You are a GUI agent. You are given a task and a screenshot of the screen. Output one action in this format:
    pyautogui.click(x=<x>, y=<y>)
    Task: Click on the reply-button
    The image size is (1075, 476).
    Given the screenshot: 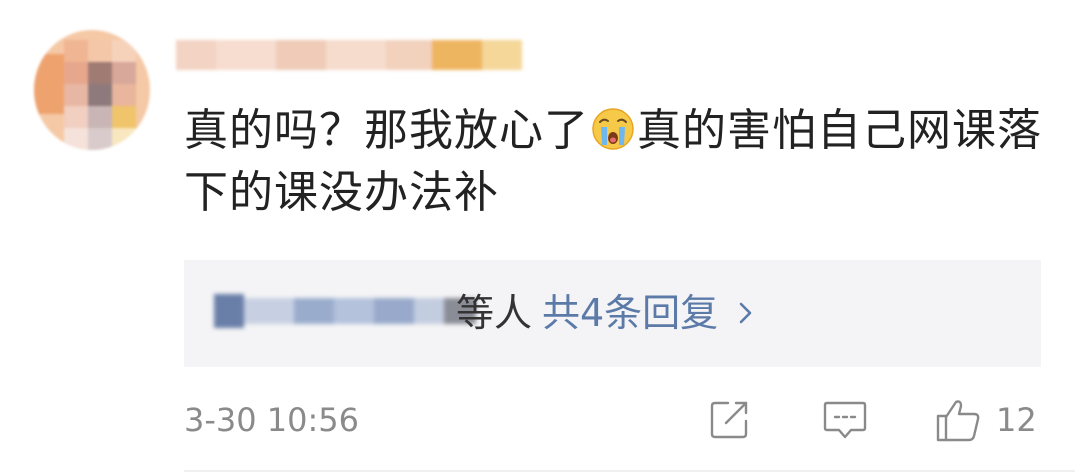 What is the action you would take?
    pyautogui.click(x=845, y=420)
    